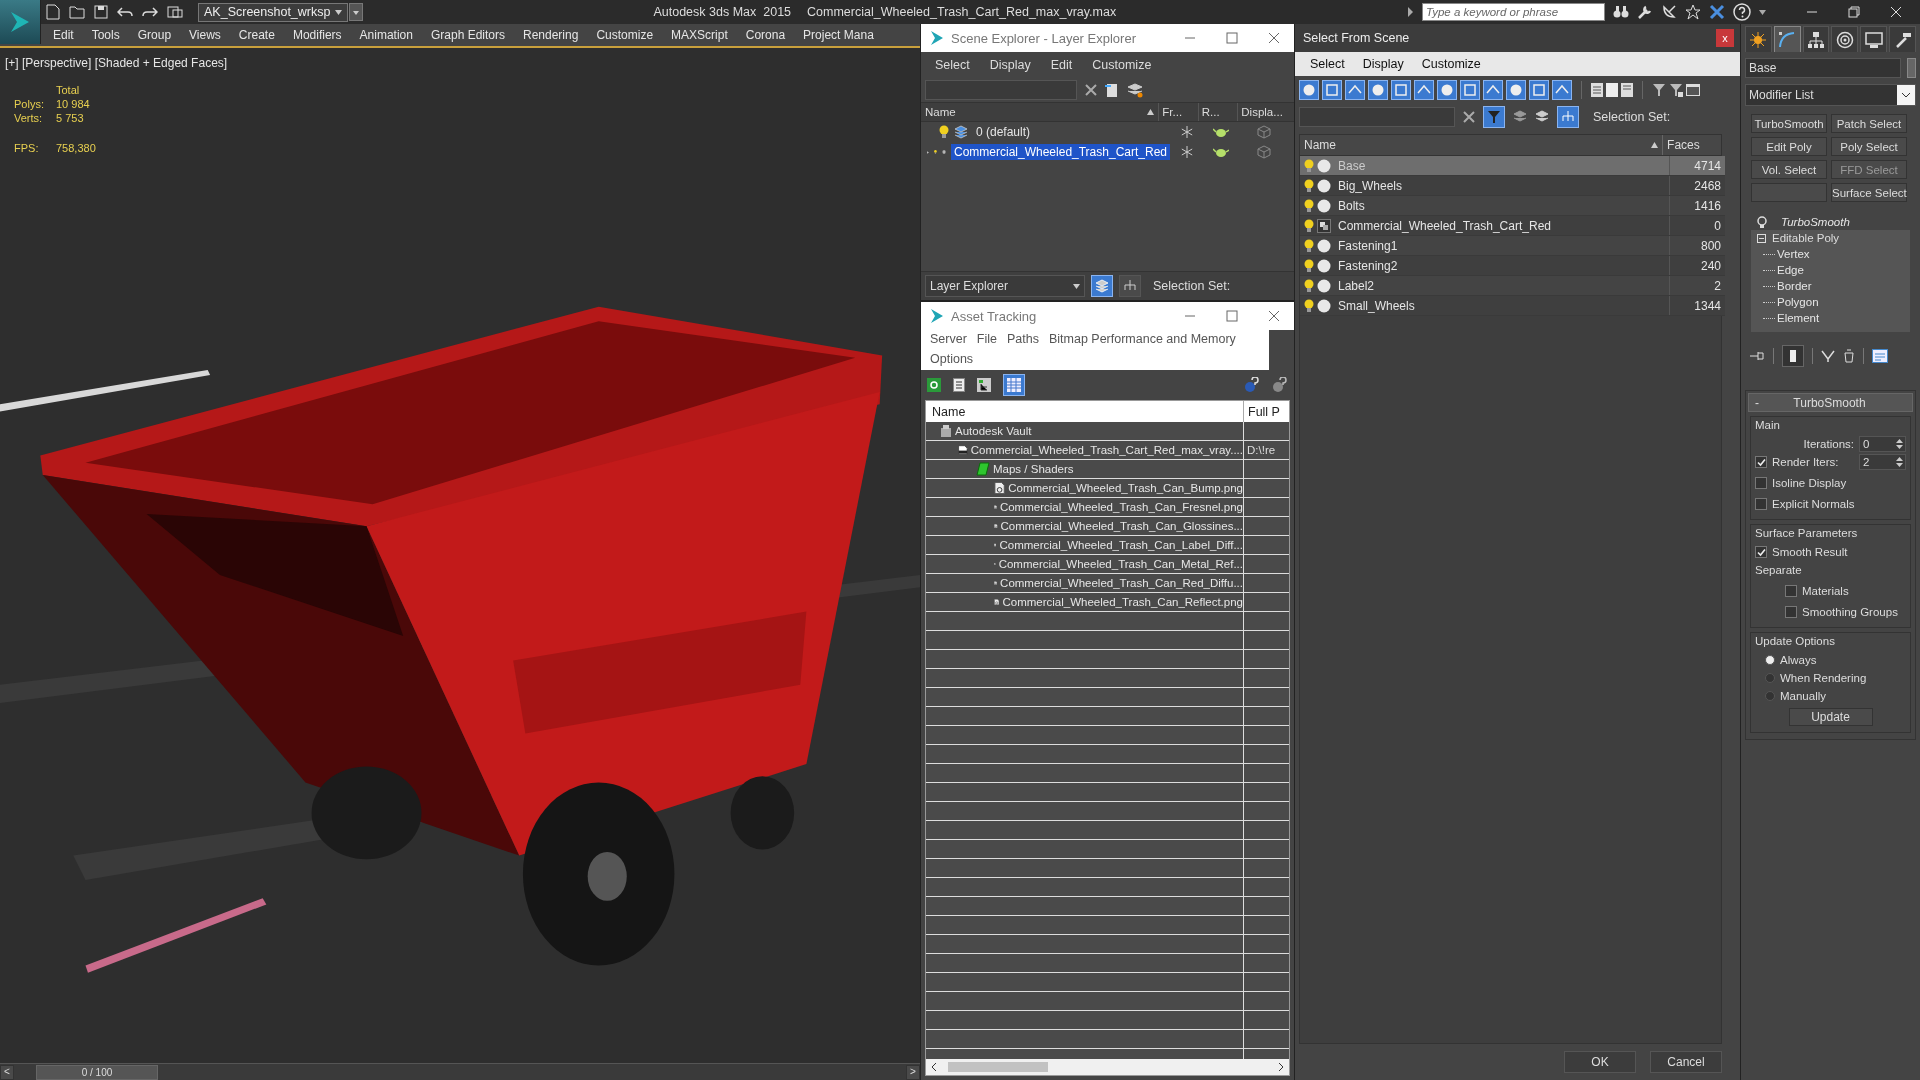 Image resolution: width=1920 pixels, height=1080 pixels. Describe the element at coordinates (1621, 12) in the screenshot. I see `binoculars-icon` at that location.